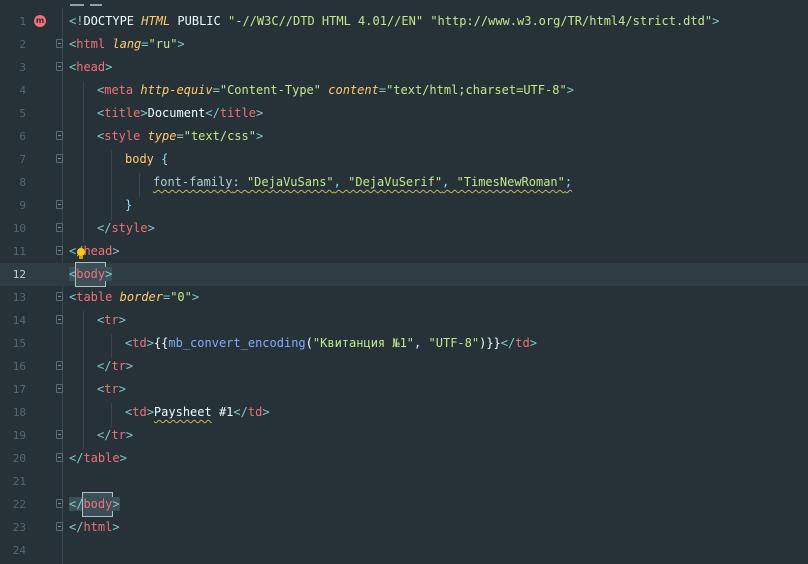  I want to click on code-line: 2 <html lang="ru">, so click(404, 44).